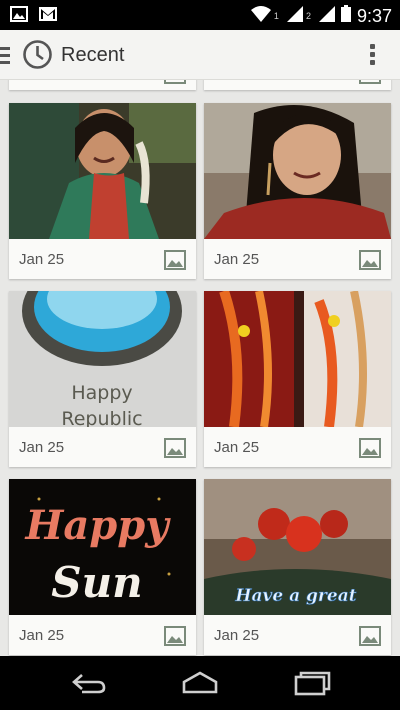  What do you see at coordinates (297, 171) in the screenshot?
I see `photo-woman-red-dress` at bounding box center [297, 171].